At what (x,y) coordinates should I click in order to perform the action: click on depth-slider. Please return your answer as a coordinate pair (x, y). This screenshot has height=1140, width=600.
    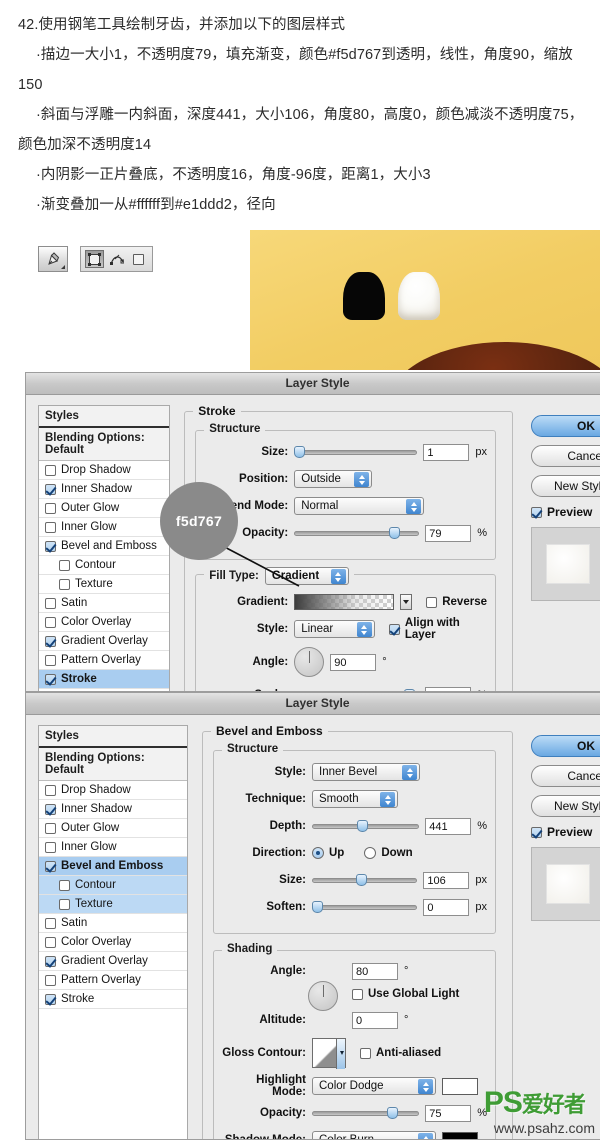
    Looking at the image, I should click on (366, 826).